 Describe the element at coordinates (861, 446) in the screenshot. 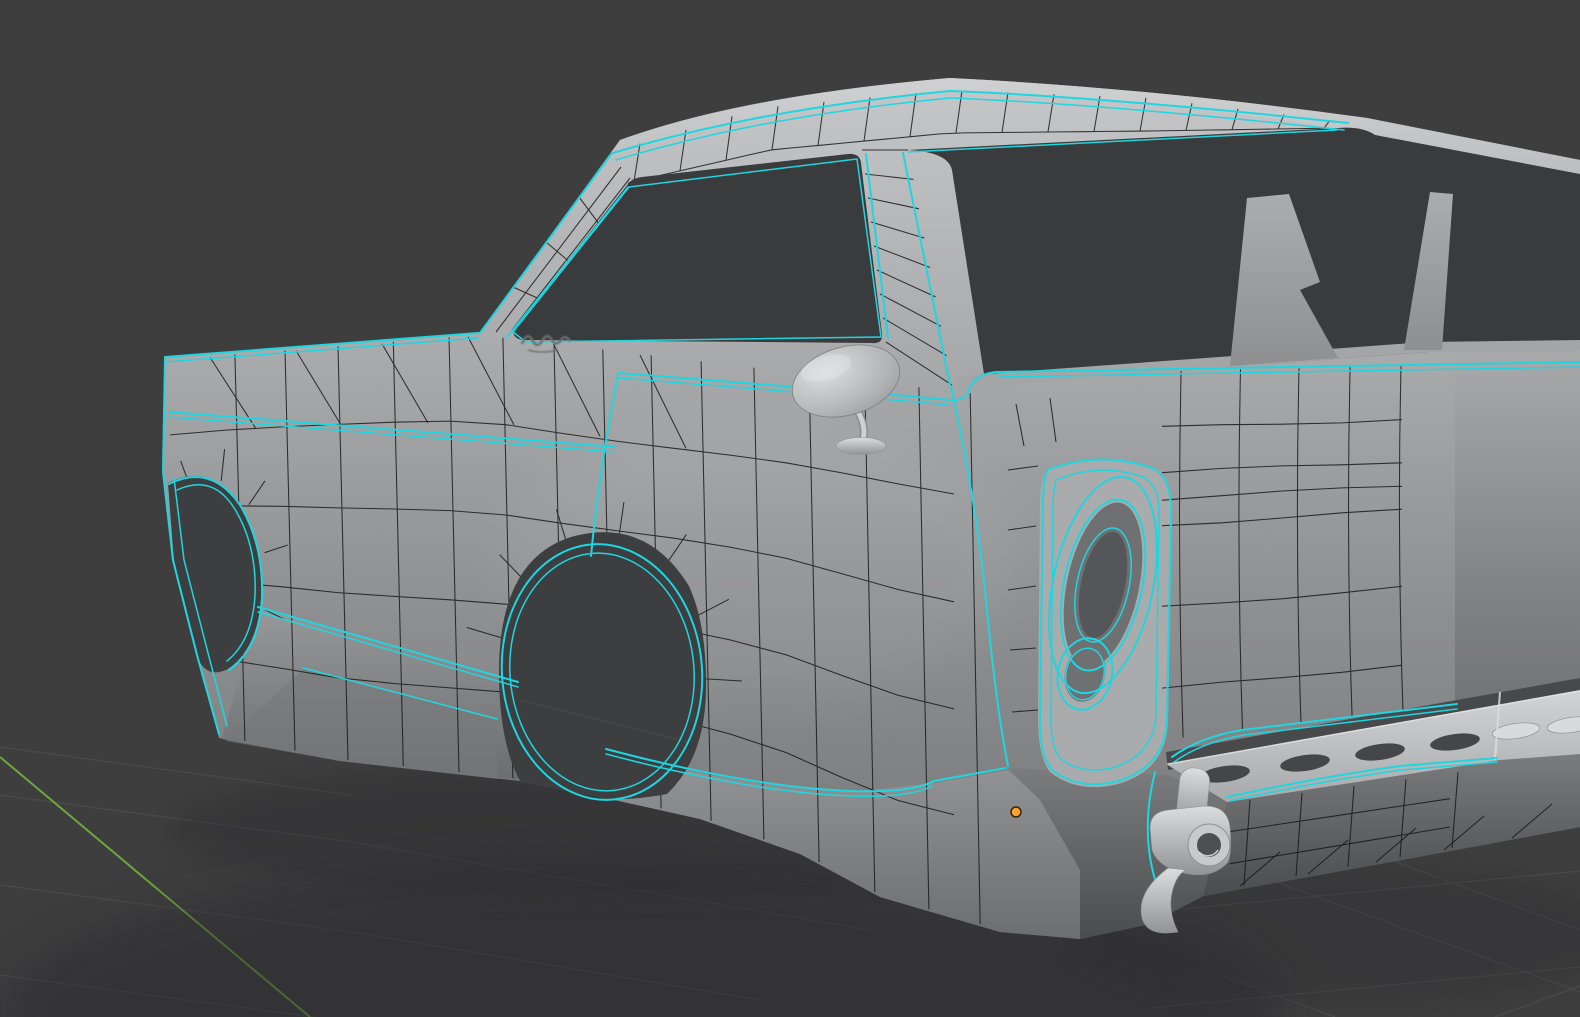

I see `mirror-base` at that location.